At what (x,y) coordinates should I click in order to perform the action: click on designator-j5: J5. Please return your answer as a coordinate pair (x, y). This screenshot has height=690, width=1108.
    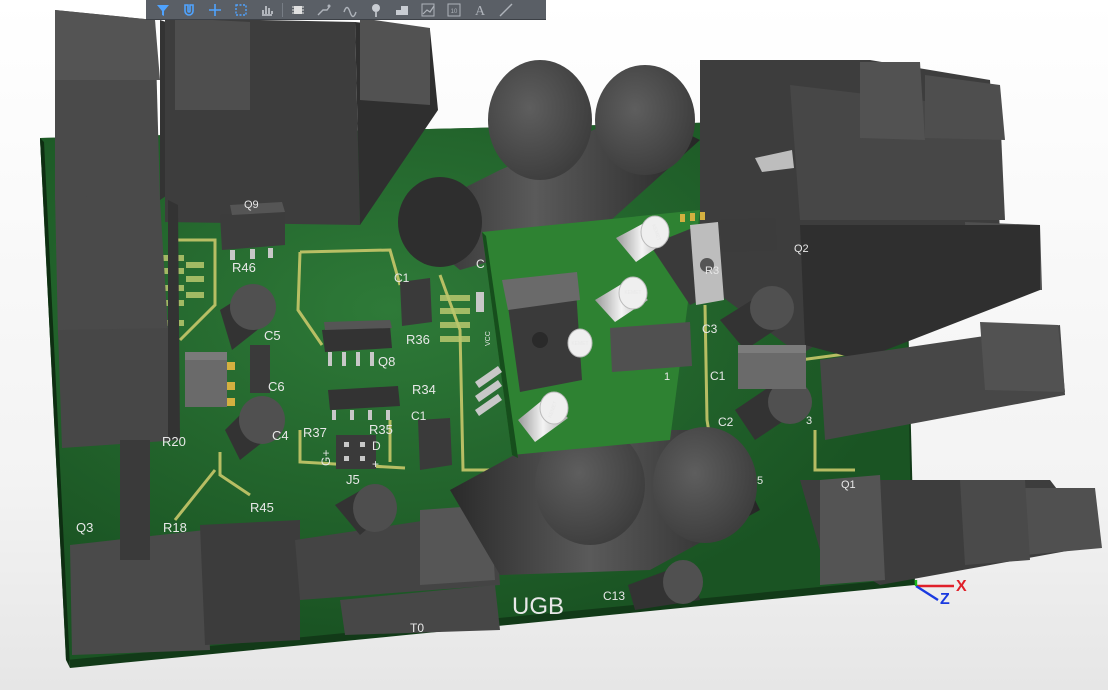
    Looking at the image, I should click on (353, 479).